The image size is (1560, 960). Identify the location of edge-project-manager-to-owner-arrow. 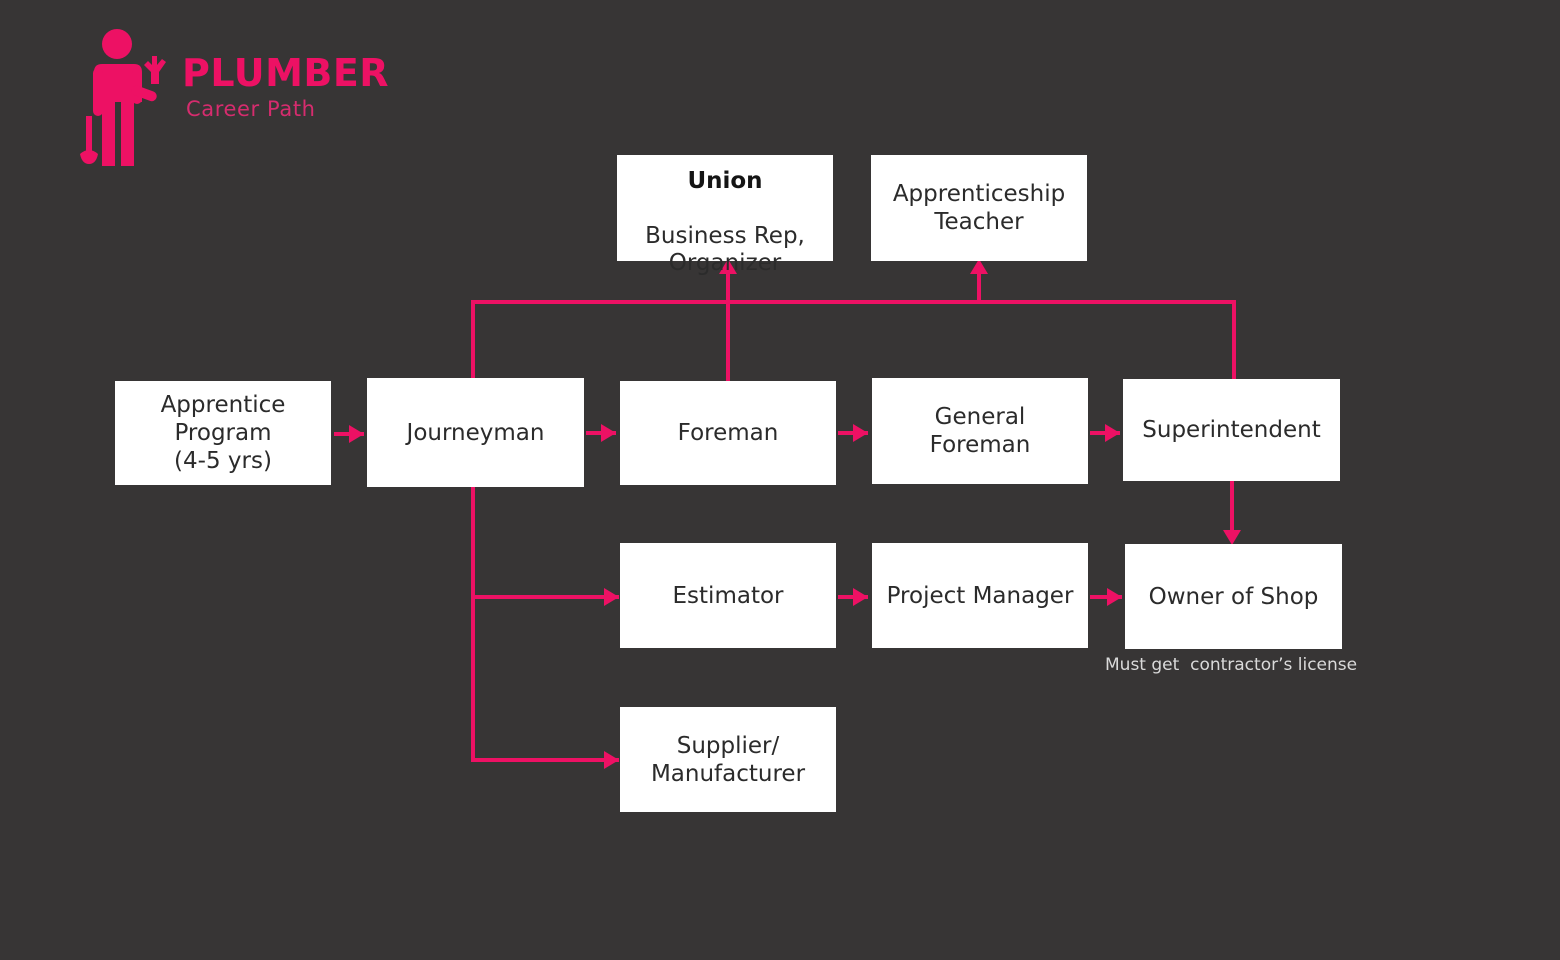
(1114, 597).